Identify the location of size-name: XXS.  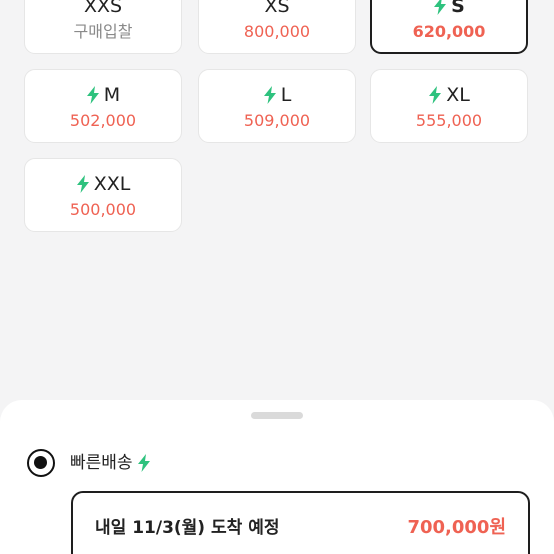
(103, 9).